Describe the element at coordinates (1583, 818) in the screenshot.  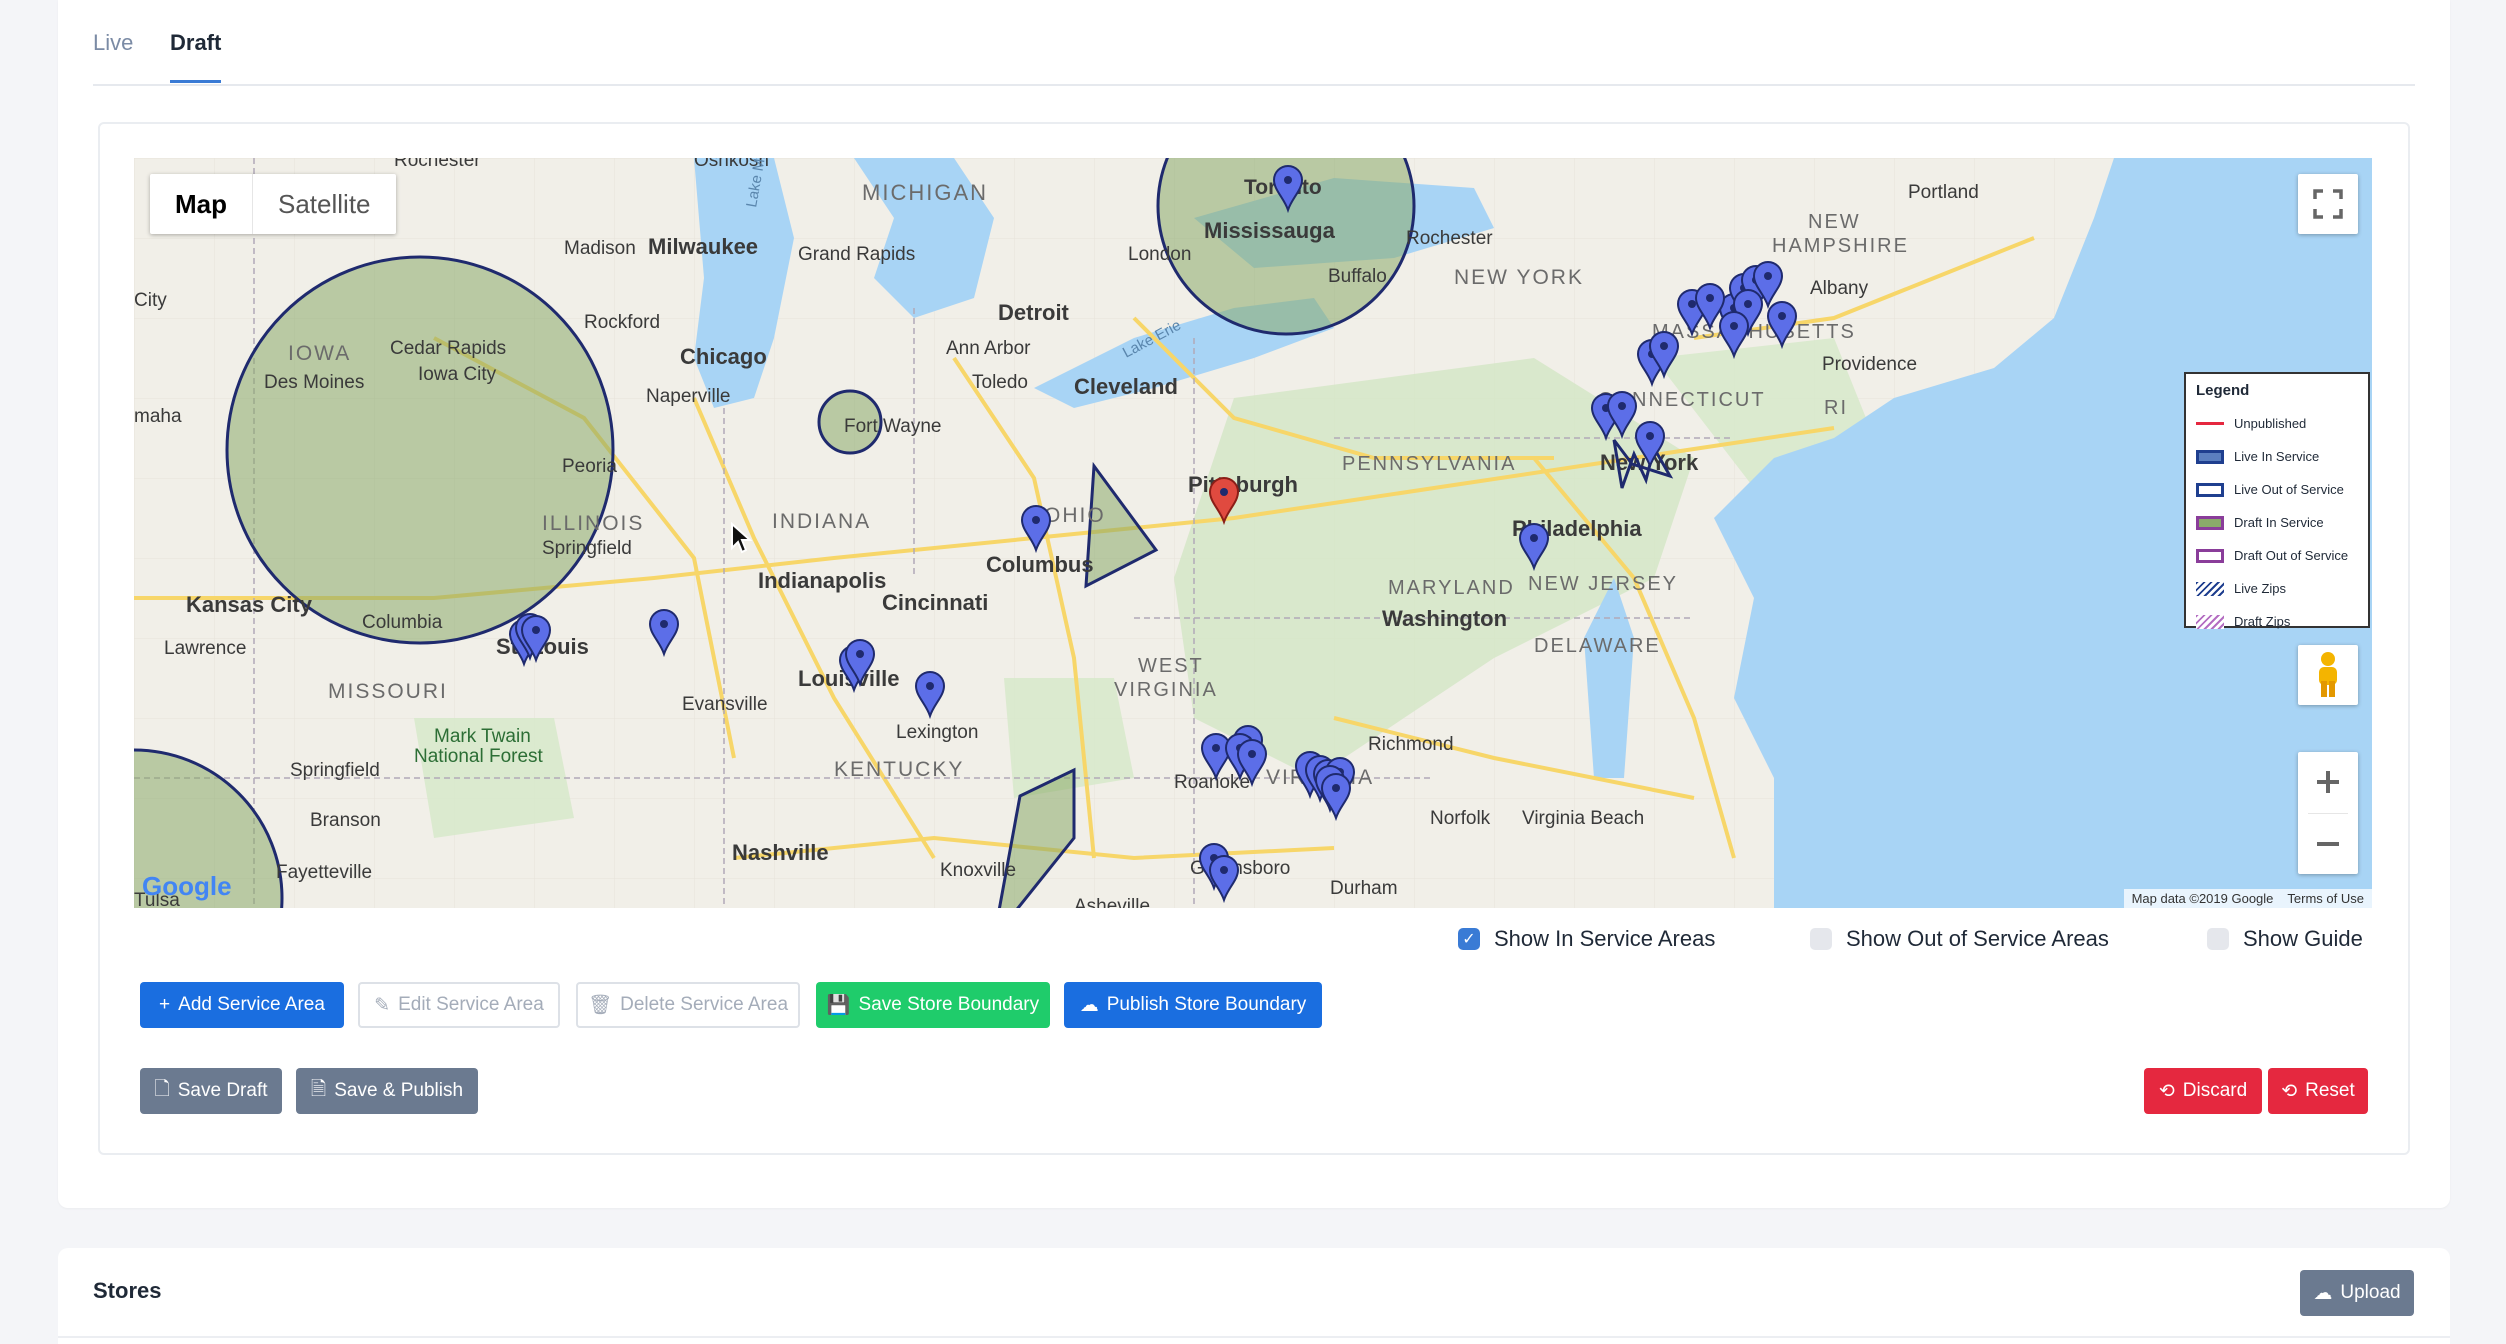
I see `svg-text: Virginia Beach` at that location.